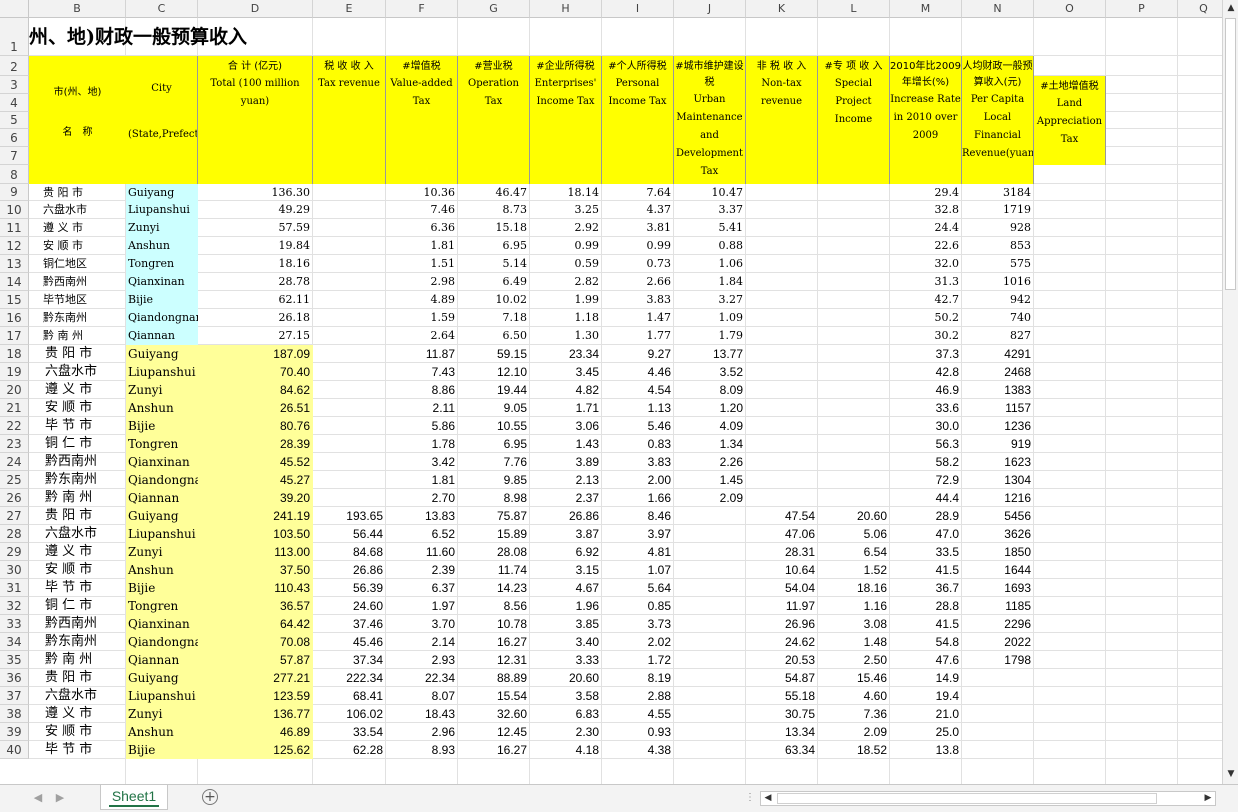 The image size is (1238, 812). I want to click on cell-value: 15.54, so click(494, 696).